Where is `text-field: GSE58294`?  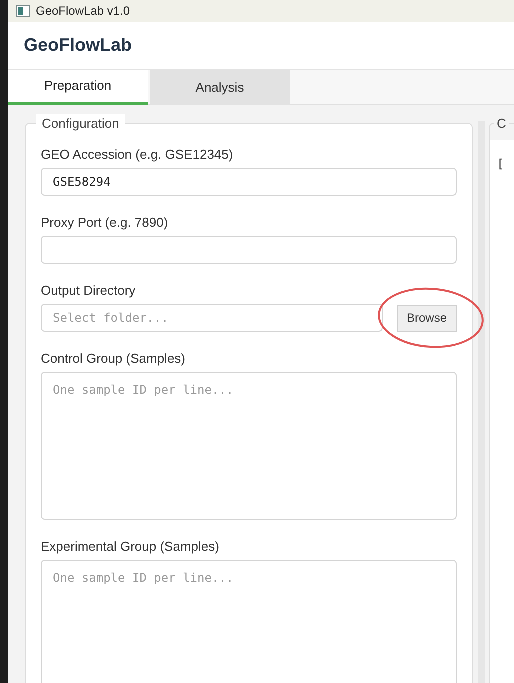
text-field: GSE58294 is located at coordinates (249, 182).